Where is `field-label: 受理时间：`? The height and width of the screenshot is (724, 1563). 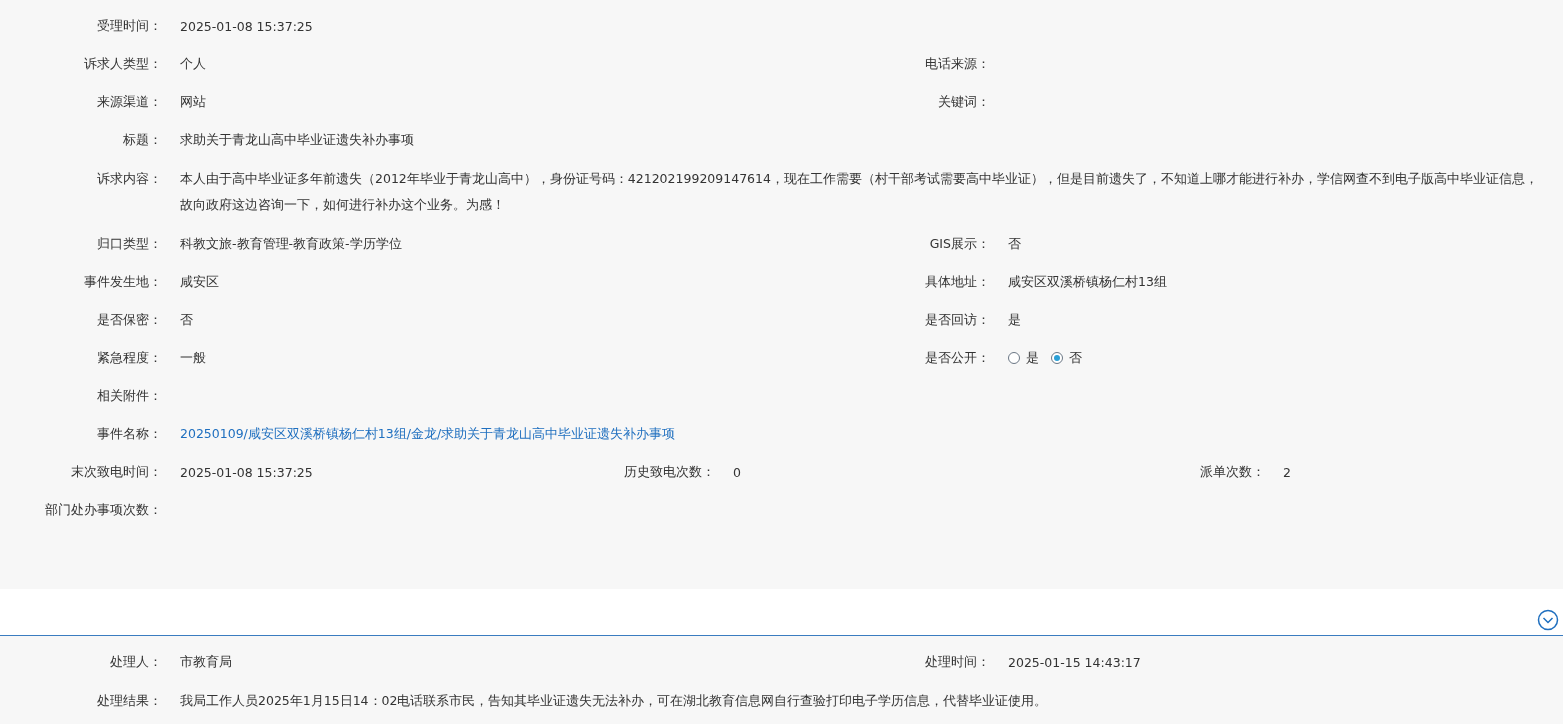 field-label: 受理时间： is located at coordinates (129, 26).